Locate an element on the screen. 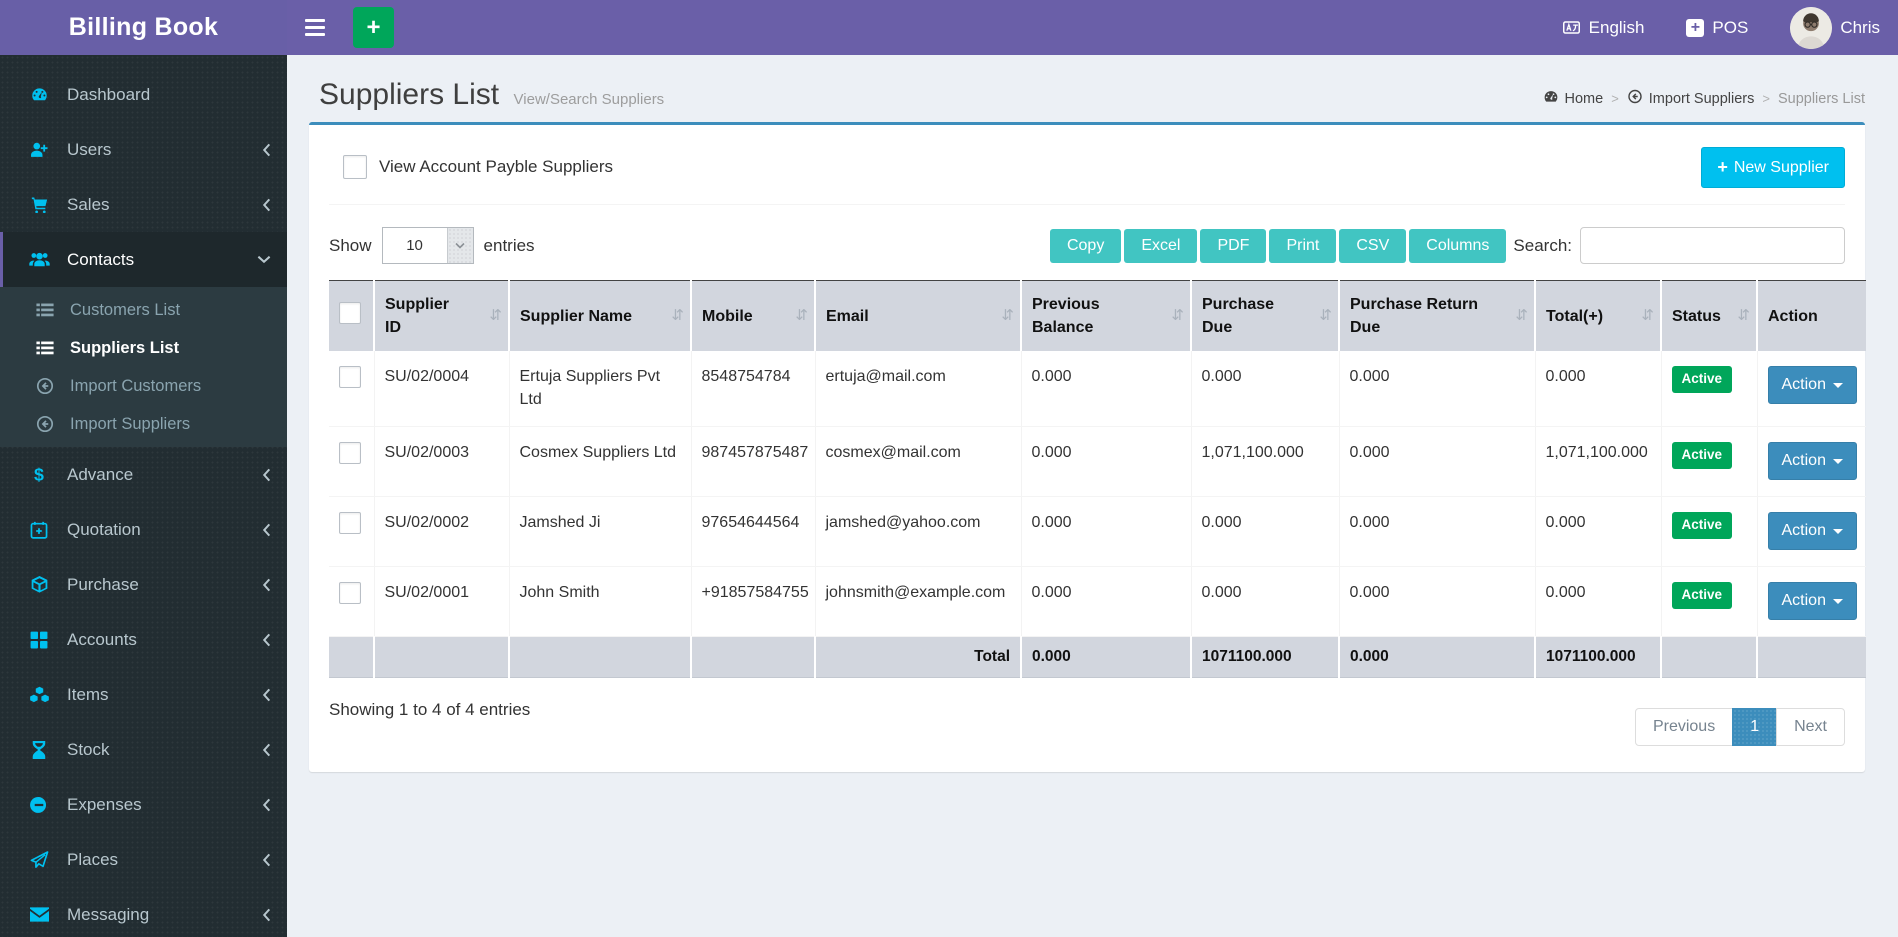 This screenshot has width=1898, height=937. cell-supplier-id: SU/02/0003 is located at coordinates (441, 462).